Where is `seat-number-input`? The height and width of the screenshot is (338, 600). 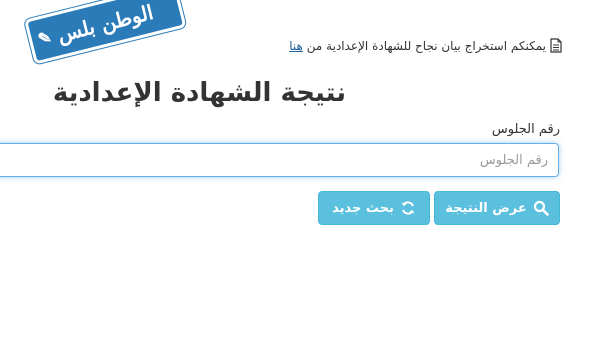 seat-number-input is located at coordinates (279, 160).